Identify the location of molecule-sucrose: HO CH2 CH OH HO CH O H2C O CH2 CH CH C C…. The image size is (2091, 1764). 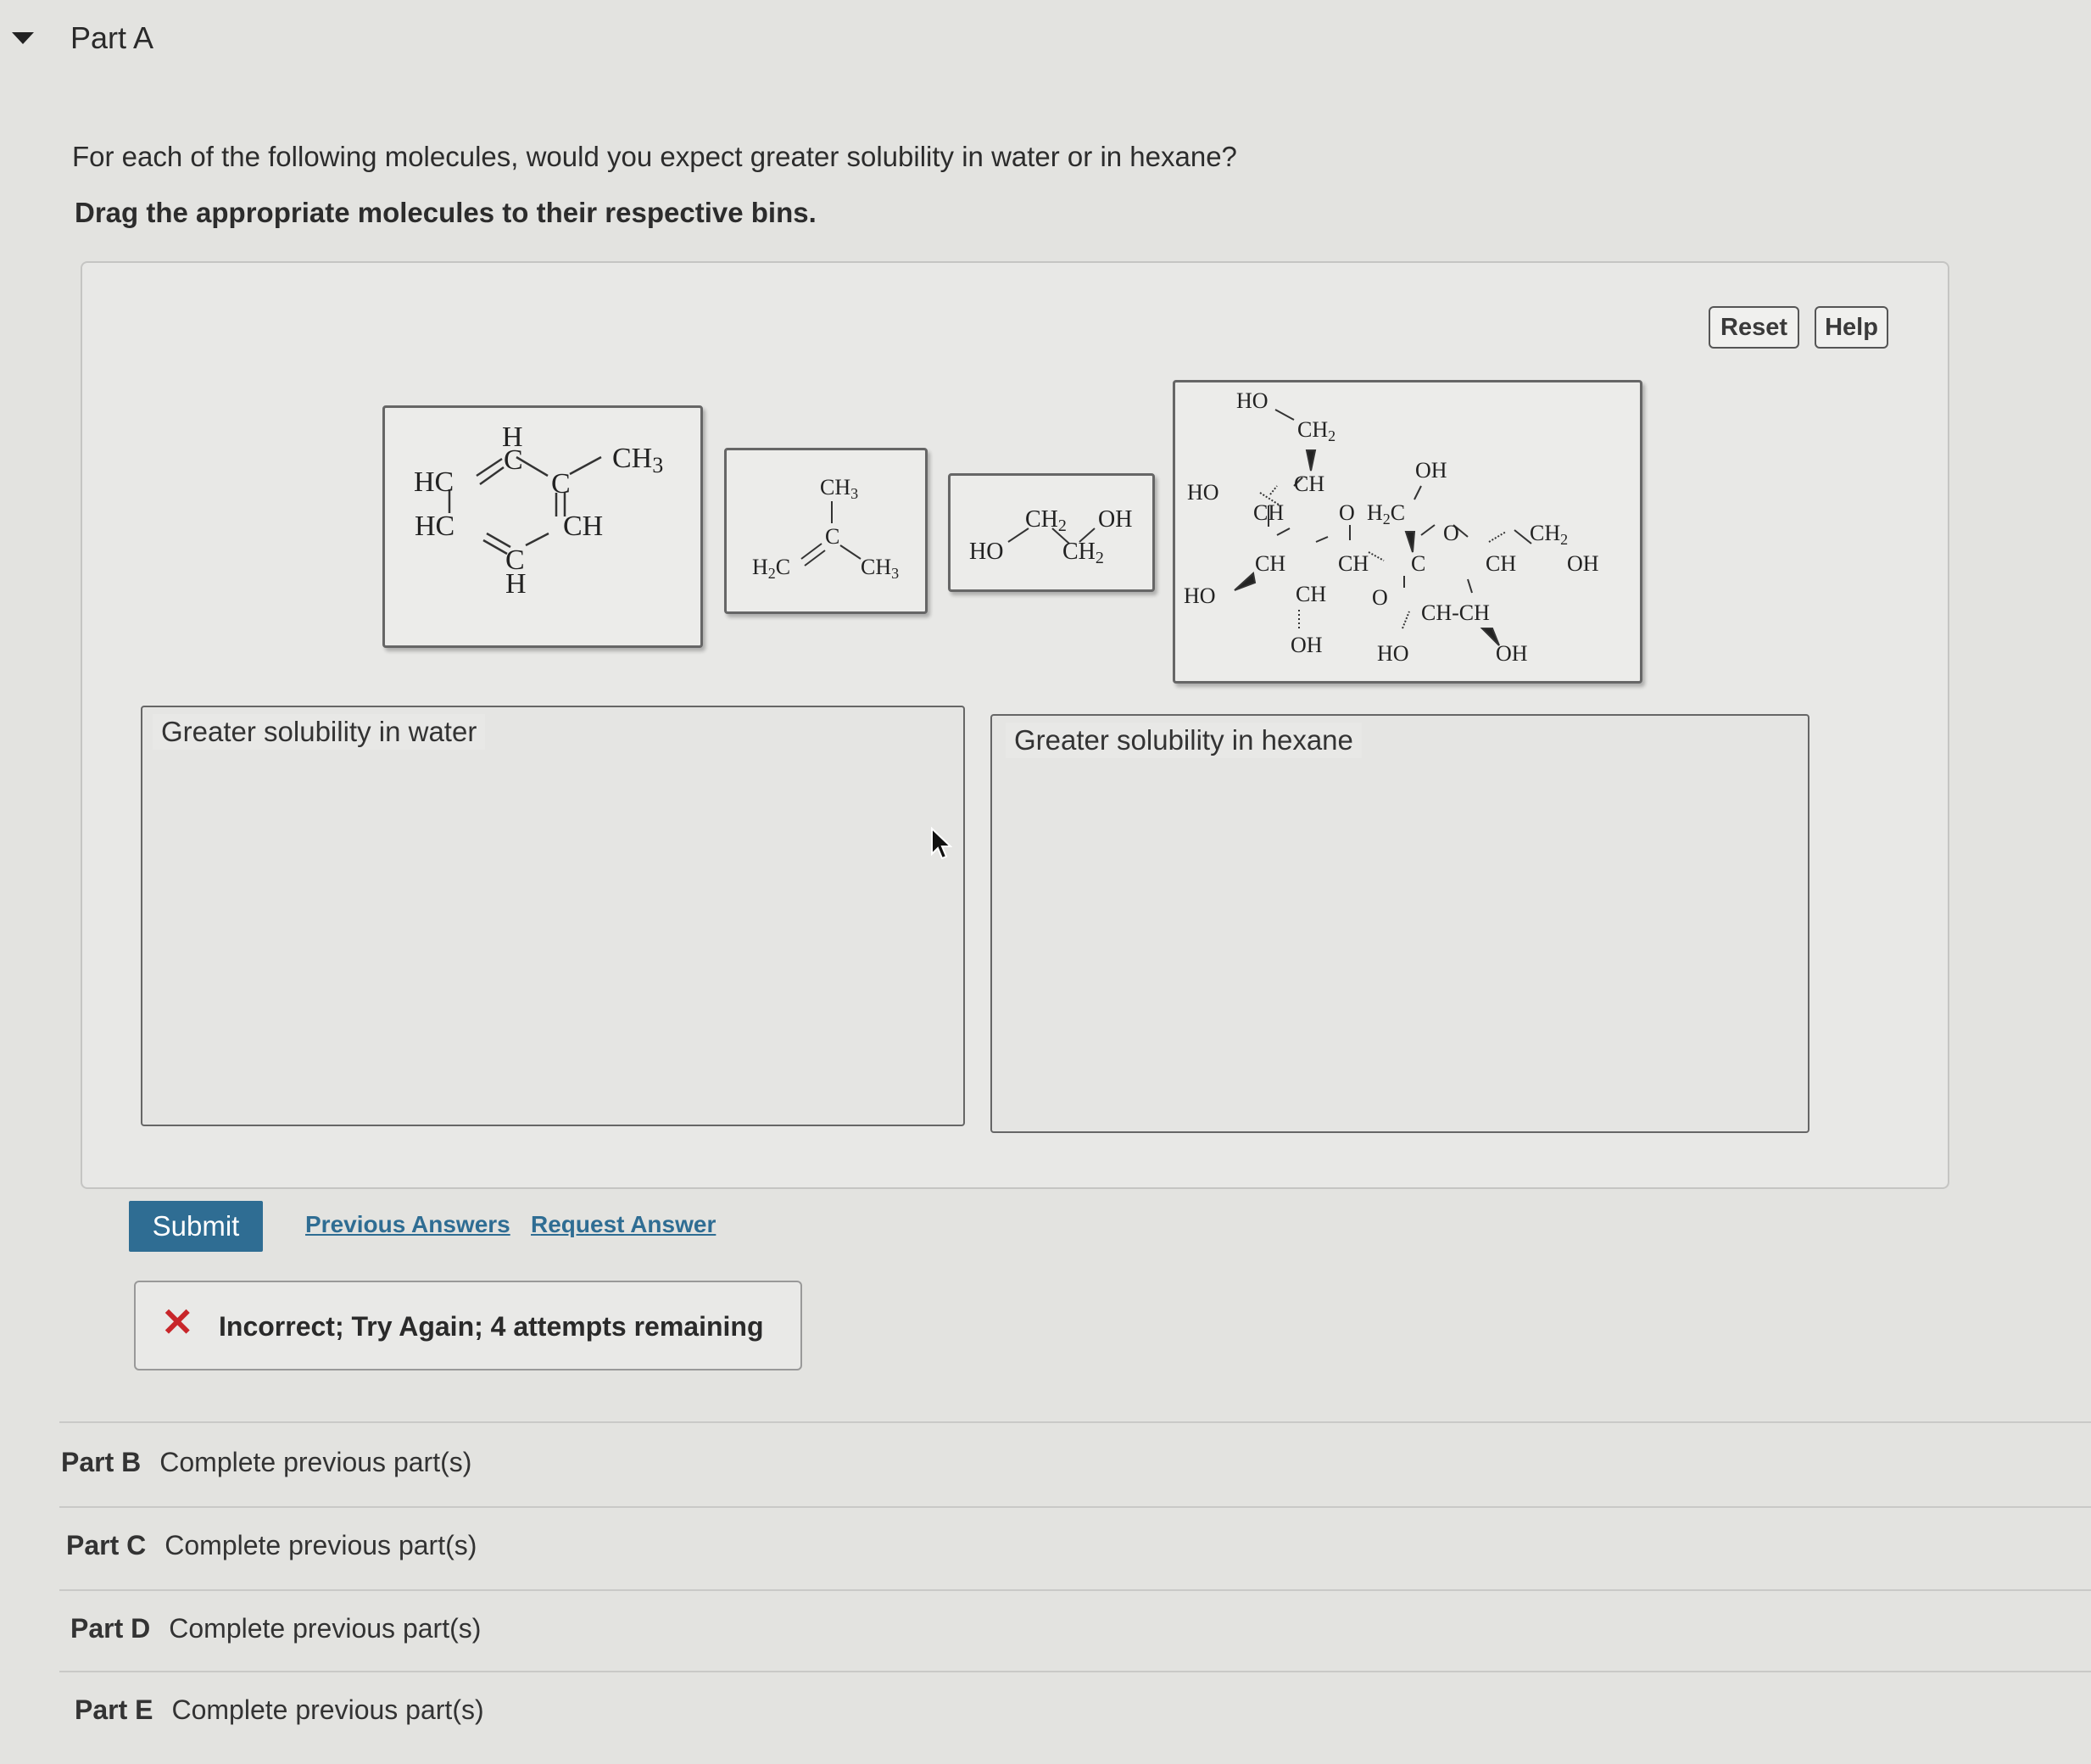
(1407, 532).